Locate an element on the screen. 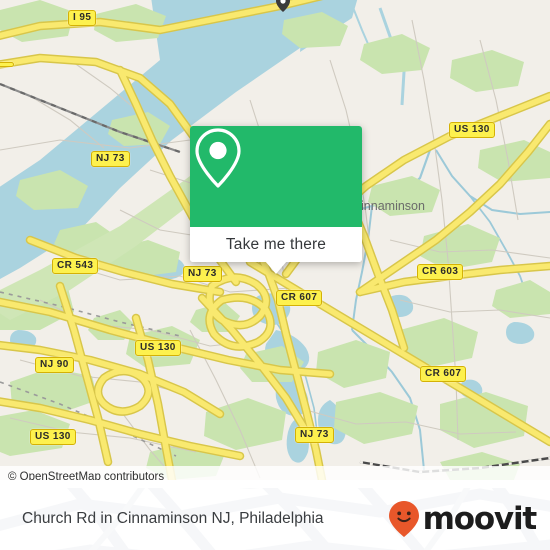 This screenshot has width=550, height=550. road-shield-cr-543: CR 543 is located at coordinates (75, 266).